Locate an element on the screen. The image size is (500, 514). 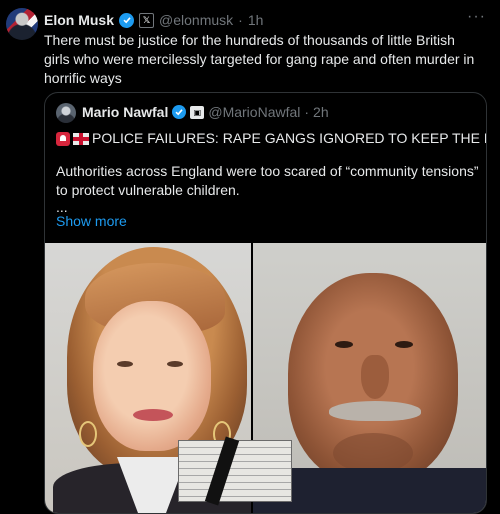
affiliate-badge-icon: 𝕏 is located at coordinates (147, 20).